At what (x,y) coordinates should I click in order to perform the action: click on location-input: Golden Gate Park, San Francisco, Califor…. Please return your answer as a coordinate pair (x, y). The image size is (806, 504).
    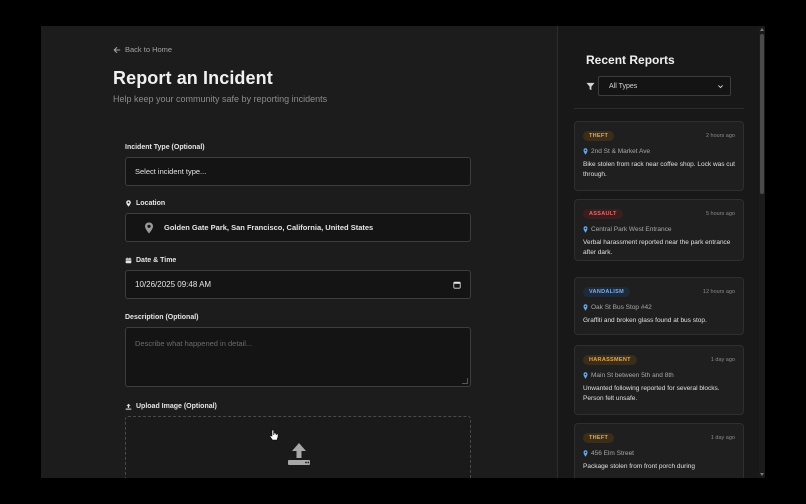
    Looking at the image, I should click on (298, 227).